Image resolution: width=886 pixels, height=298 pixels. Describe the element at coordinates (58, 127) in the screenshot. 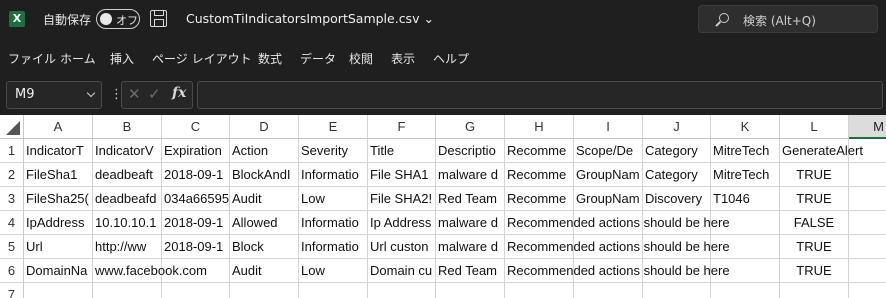

I see `column-header-a: A` at that location.